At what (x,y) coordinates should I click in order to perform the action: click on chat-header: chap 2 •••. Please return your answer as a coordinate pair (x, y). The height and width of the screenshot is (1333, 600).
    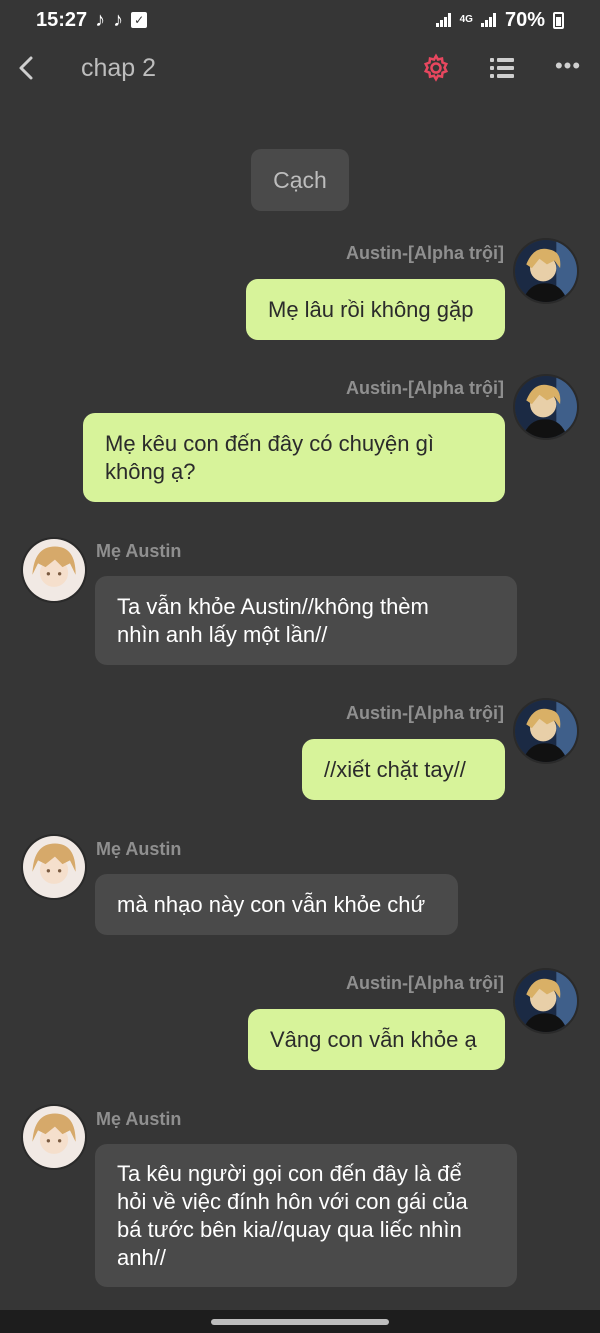
    Looking at the image, I should click on (300, 70).